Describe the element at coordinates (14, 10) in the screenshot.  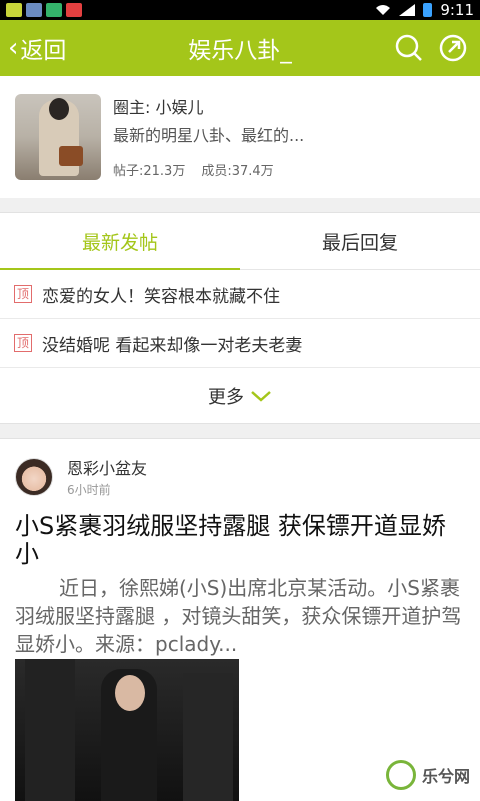
I see `notification-icon` at that location.